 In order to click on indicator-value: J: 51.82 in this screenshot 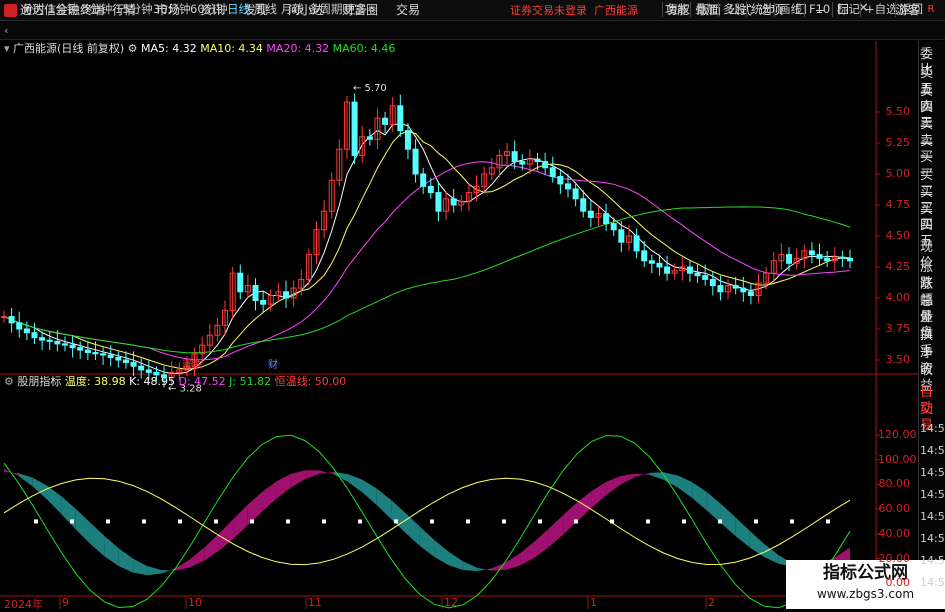, I will do `click(248, 381)`.